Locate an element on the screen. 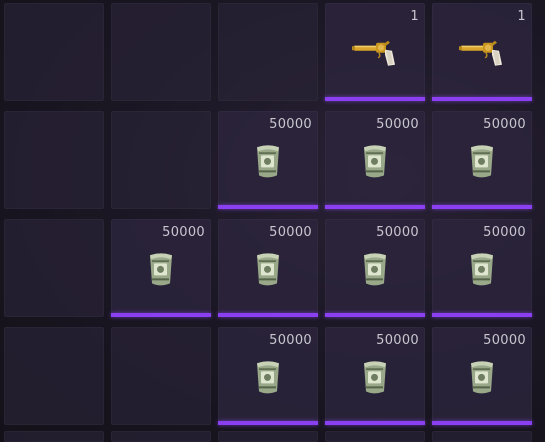  inventory-next-row is located at coordinates (268, 436).